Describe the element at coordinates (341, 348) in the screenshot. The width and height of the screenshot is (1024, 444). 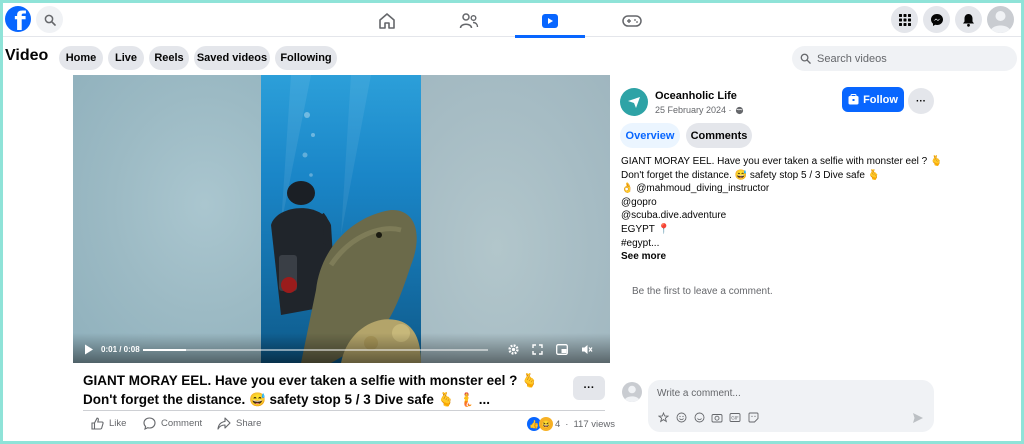
I see `video-controls: 0:01 / 0:08` at that location.